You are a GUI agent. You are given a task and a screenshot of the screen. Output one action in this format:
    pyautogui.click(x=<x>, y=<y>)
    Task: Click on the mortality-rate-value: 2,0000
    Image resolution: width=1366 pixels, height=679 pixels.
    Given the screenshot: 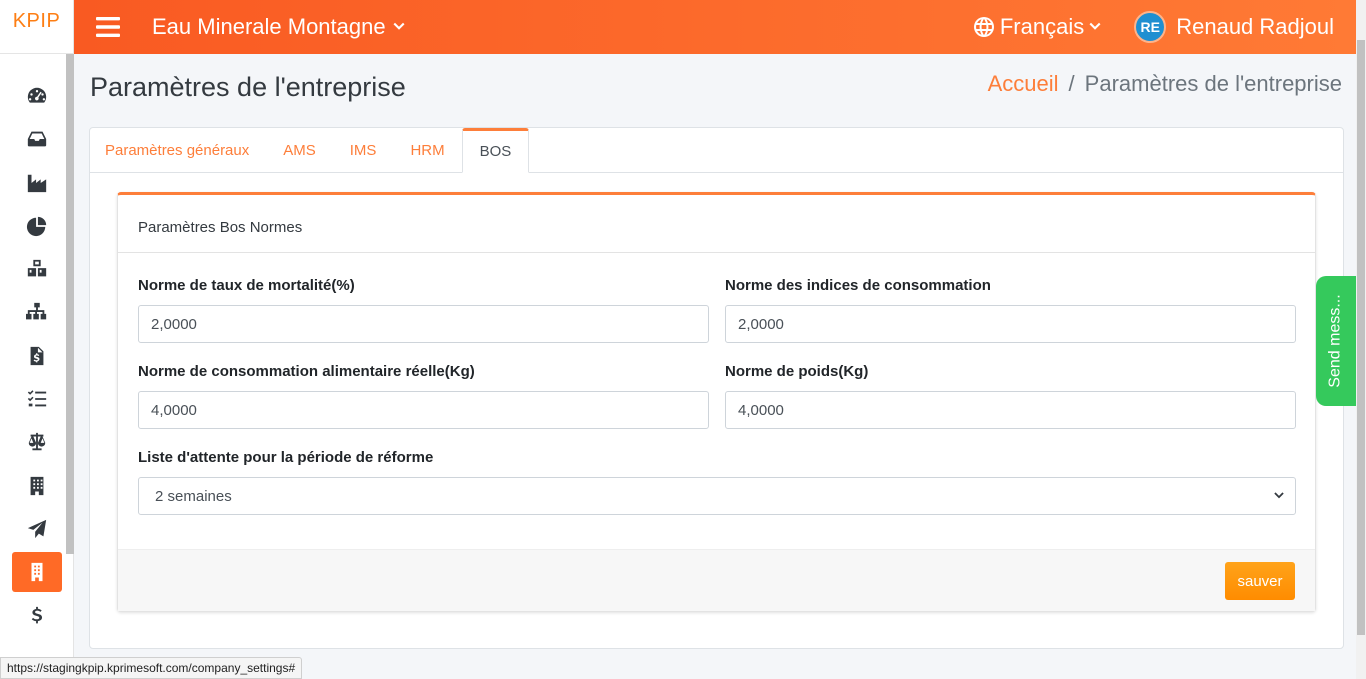 What is the action you would take?
    pyautogui.click(x=174, y=324)
    